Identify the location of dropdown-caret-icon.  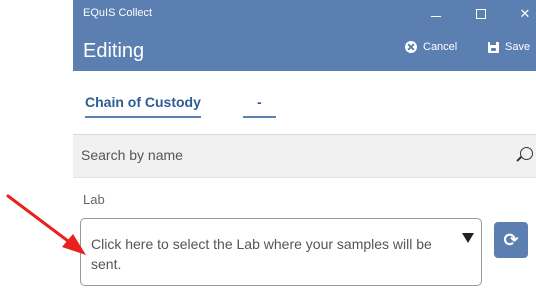
(468, 238).